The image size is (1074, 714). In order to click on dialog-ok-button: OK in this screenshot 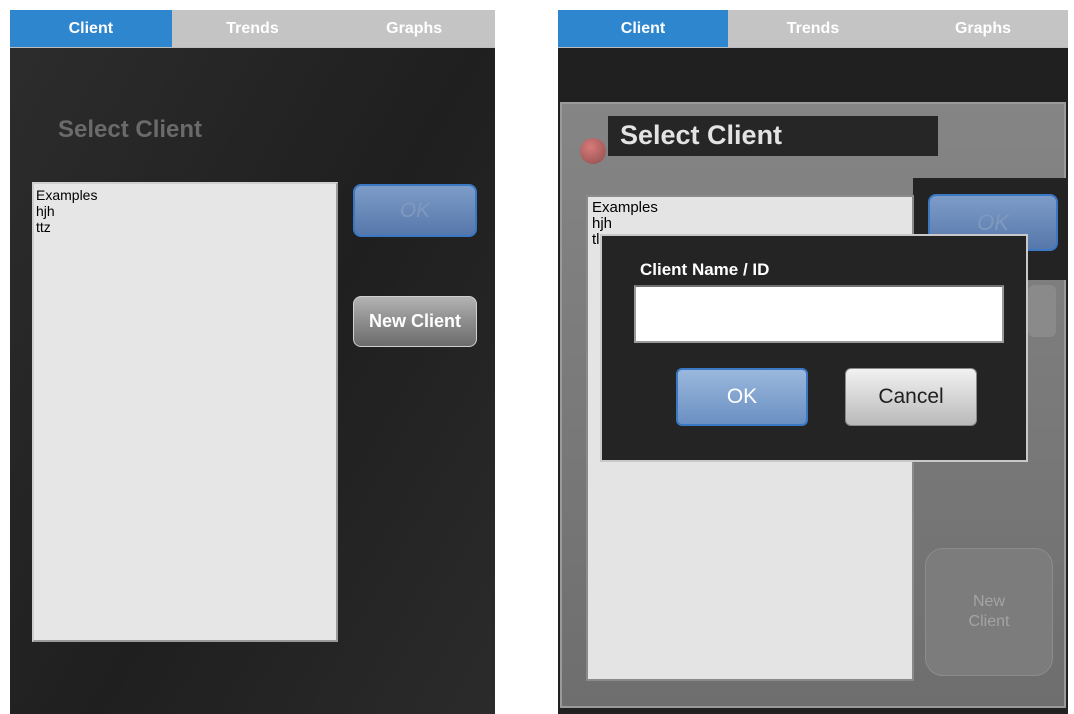, I will do `click(742, 397)`.